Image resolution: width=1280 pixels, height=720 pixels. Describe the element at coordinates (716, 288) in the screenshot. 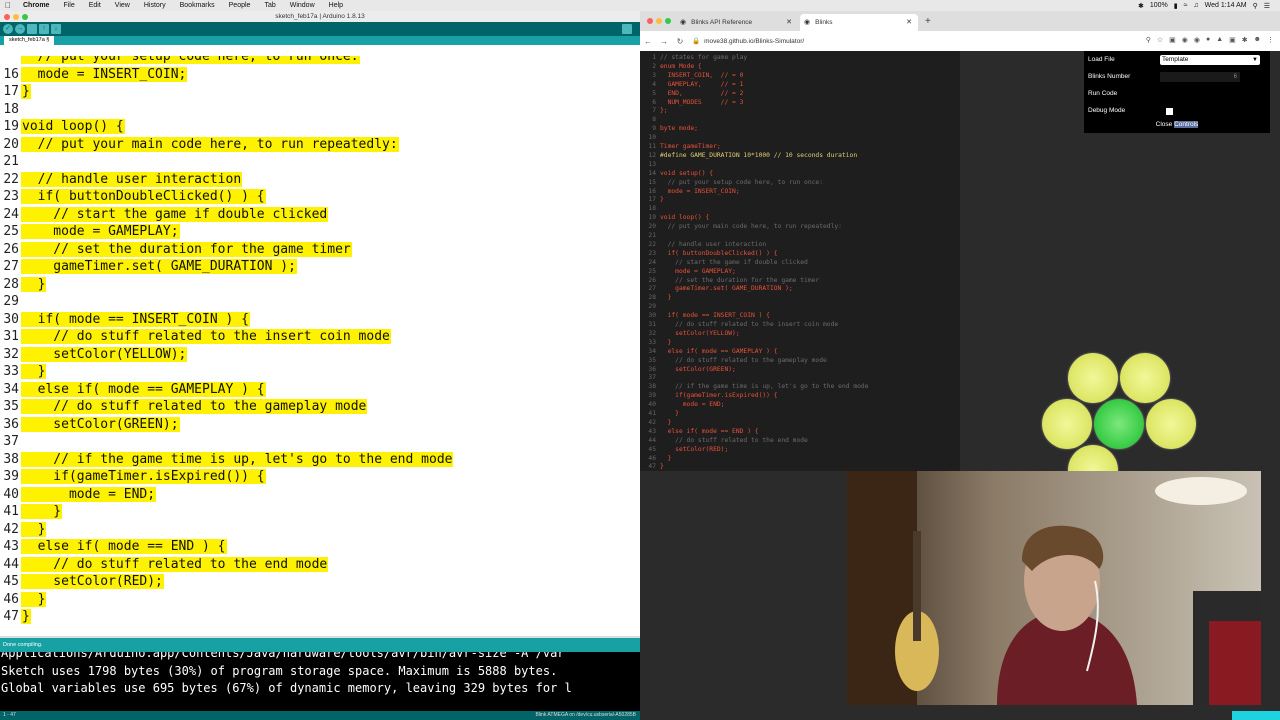

I see `sim-code-line: 27 gameTimer.set( GAME_DURATION );` at that location.